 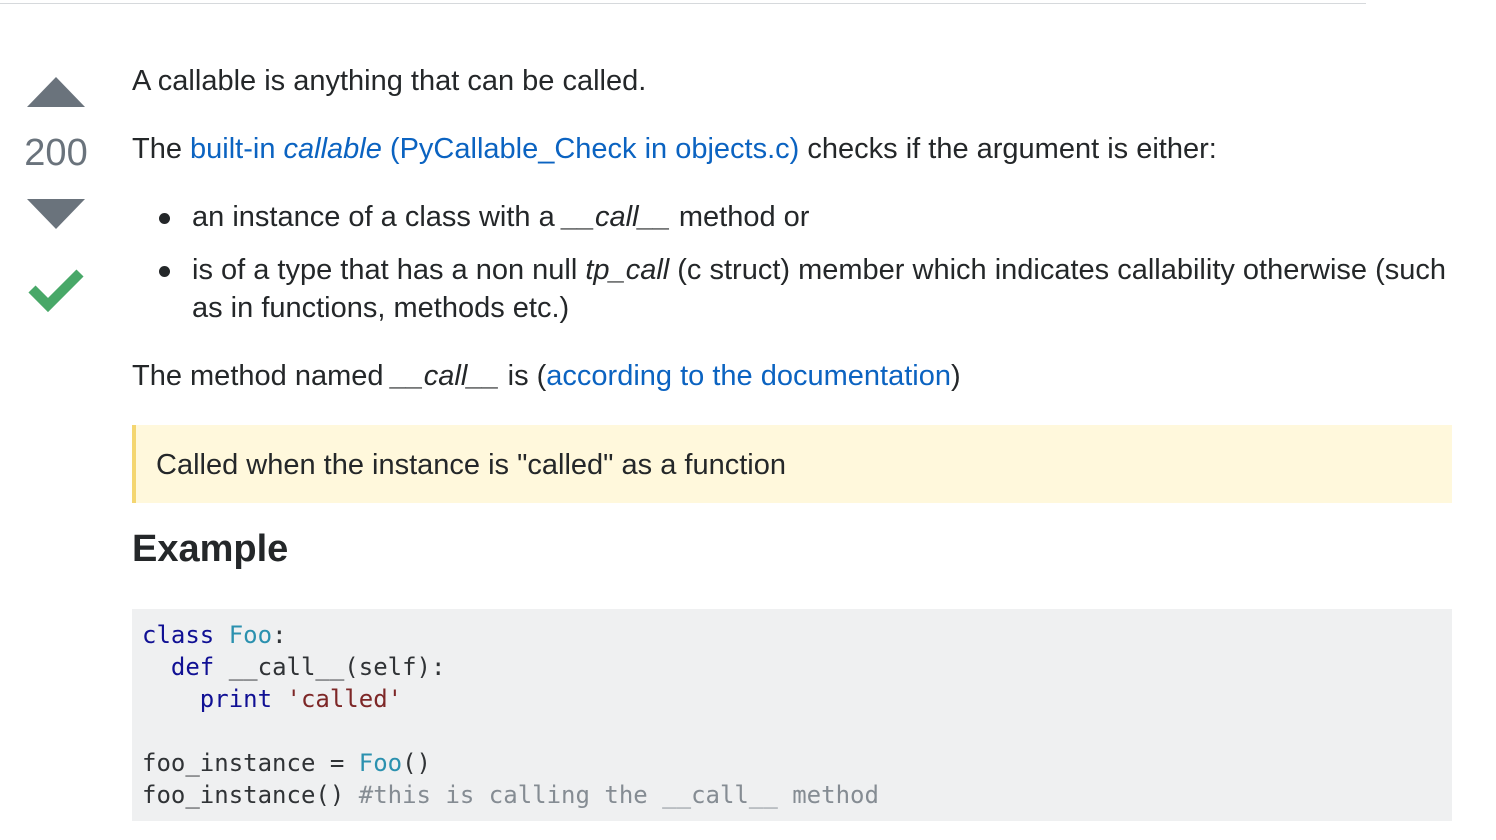 I want to click on vote-column: 200, so click(x=56, y=190).